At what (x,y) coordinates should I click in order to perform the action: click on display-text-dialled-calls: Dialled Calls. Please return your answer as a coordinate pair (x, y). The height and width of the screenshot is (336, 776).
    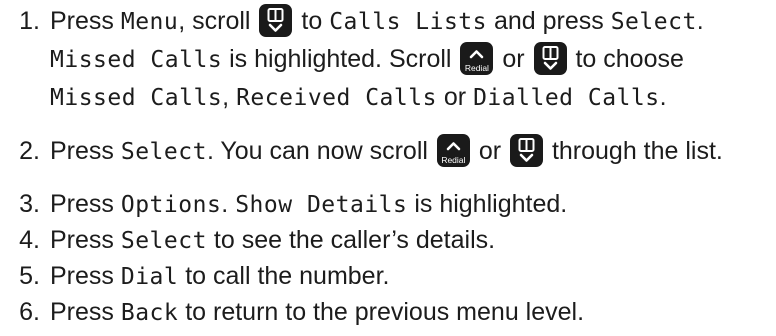
    Looking at the image, I should click on (566, 98).